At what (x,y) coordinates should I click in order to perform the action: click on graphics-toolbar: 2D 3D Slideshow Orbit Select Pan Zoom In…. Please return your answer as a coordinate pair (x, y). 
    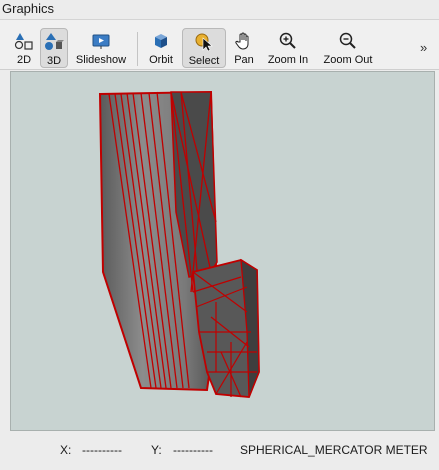
    Looking at the image, I should click on (219, 44).